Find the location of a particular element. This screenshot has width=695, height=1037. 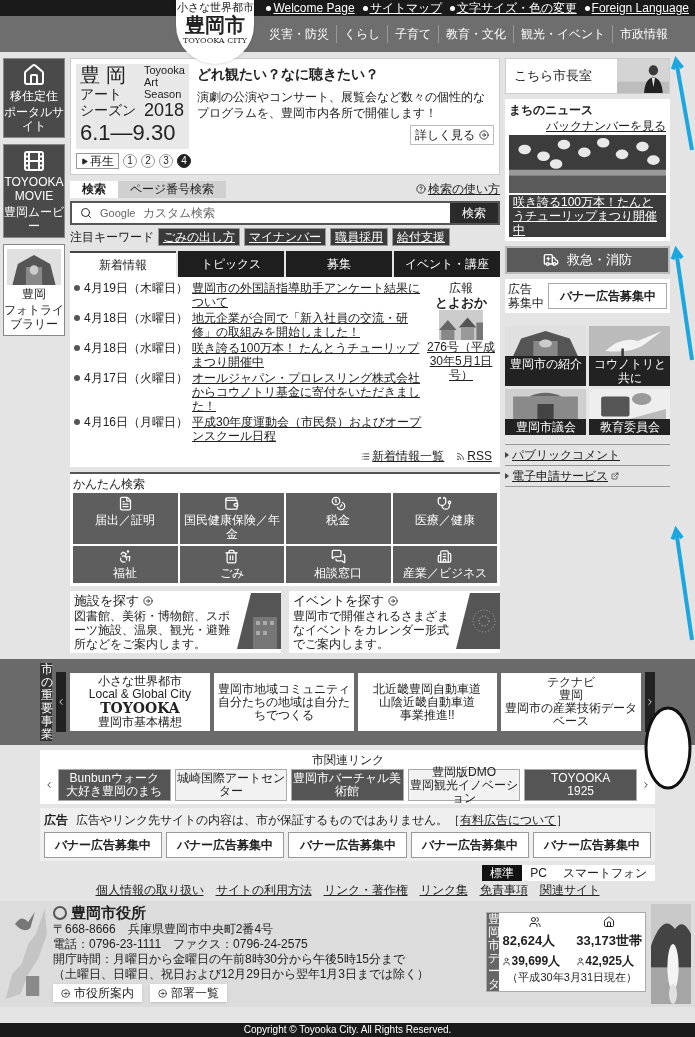

quick-search-button: 福祉 is located at coordinates (125, 564).